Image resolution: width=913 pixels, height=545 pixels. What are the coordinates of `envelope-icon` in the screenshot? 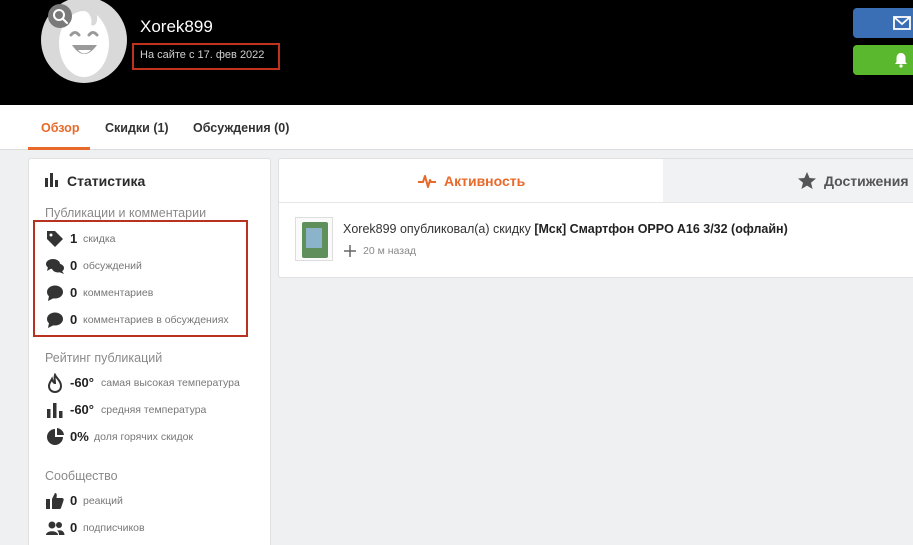 It's located at (902, 23).